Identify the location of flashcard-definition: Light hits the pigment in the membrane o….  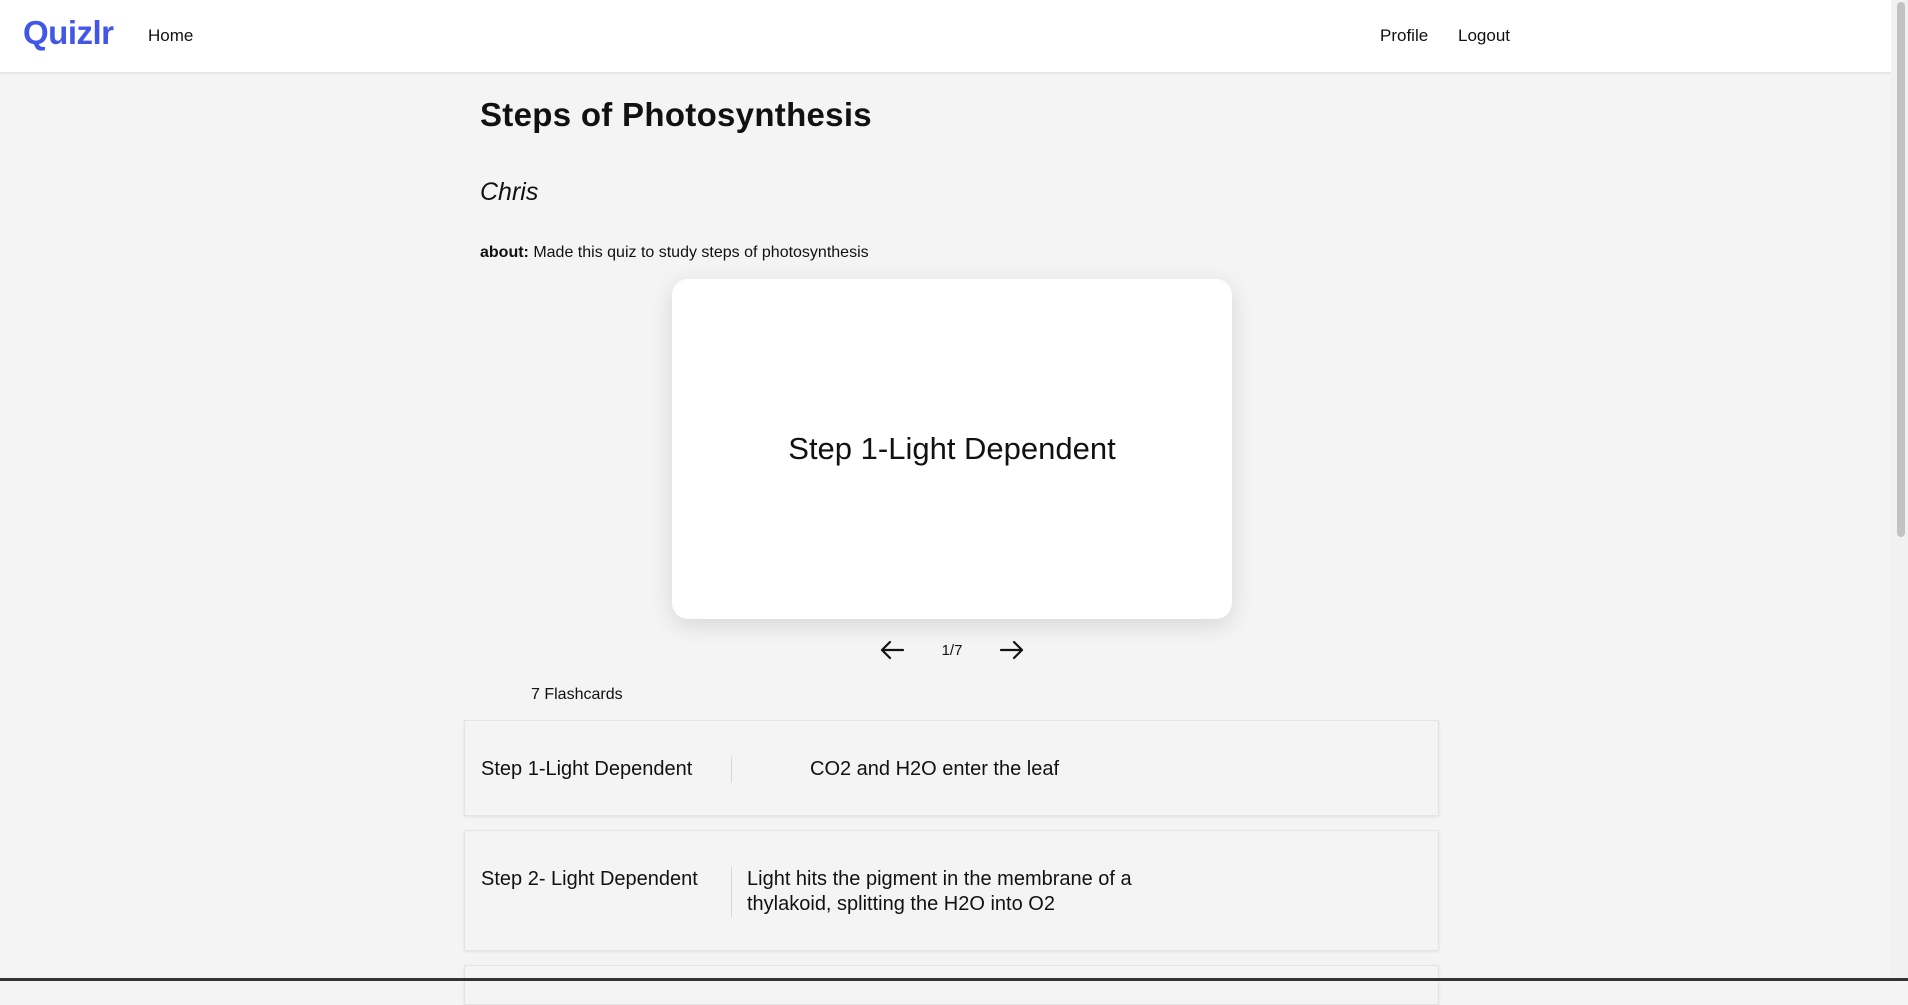
(947, 892).